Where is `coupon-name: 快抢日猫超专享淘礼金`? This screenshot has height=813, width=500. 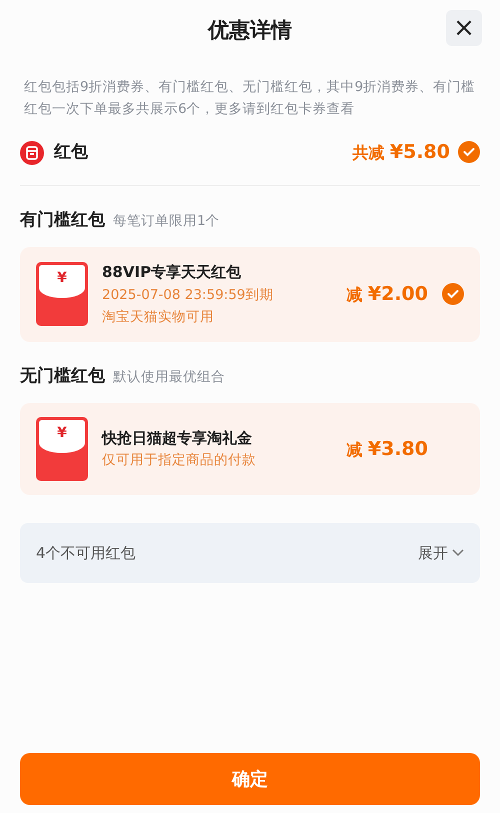 coupon-name: 快抢日猫超专享淘礼金 is located at coordinates (177, 438).